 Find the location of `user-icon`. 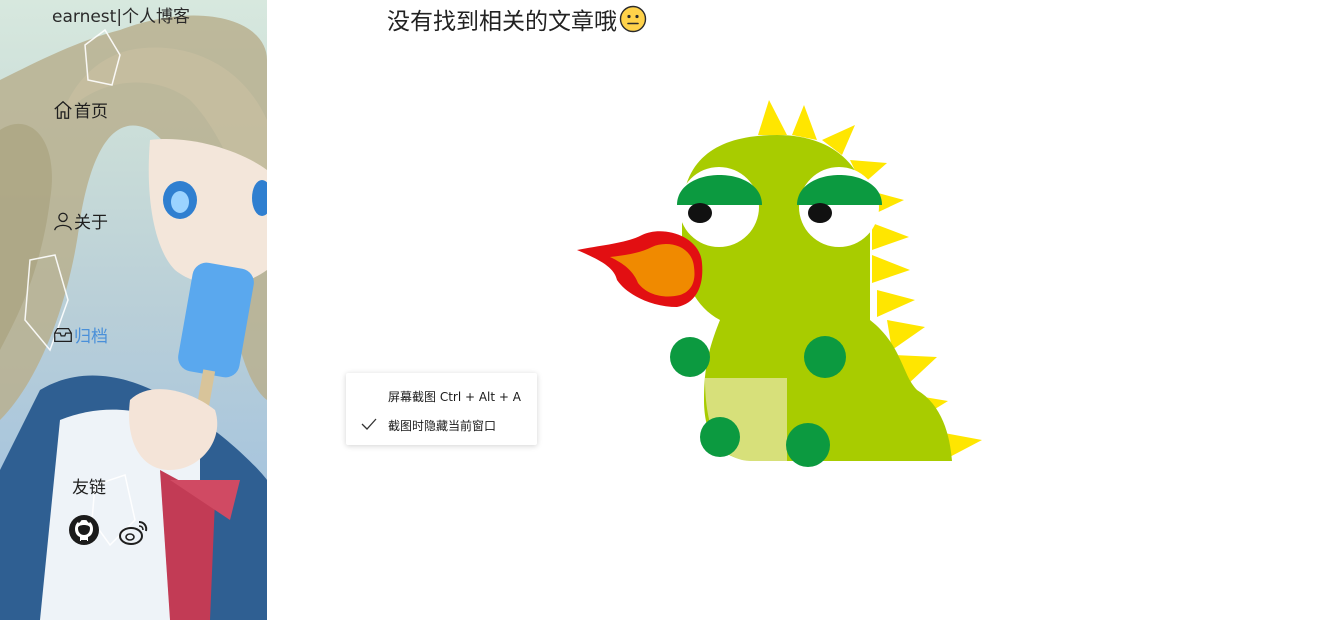

user-icon is located at coordinates (63, 221).